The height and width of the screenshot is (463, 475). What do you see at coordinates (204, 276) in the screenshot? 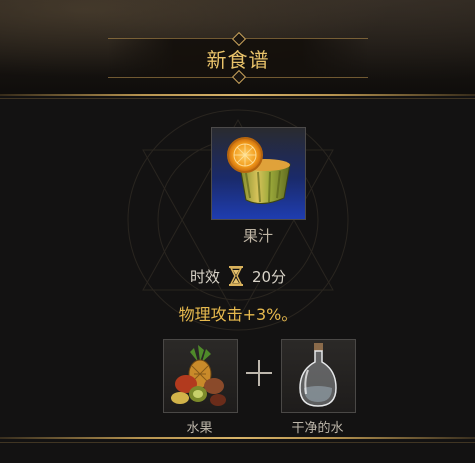
I see `duration-label: 时效` at bounding box center [204, 276].